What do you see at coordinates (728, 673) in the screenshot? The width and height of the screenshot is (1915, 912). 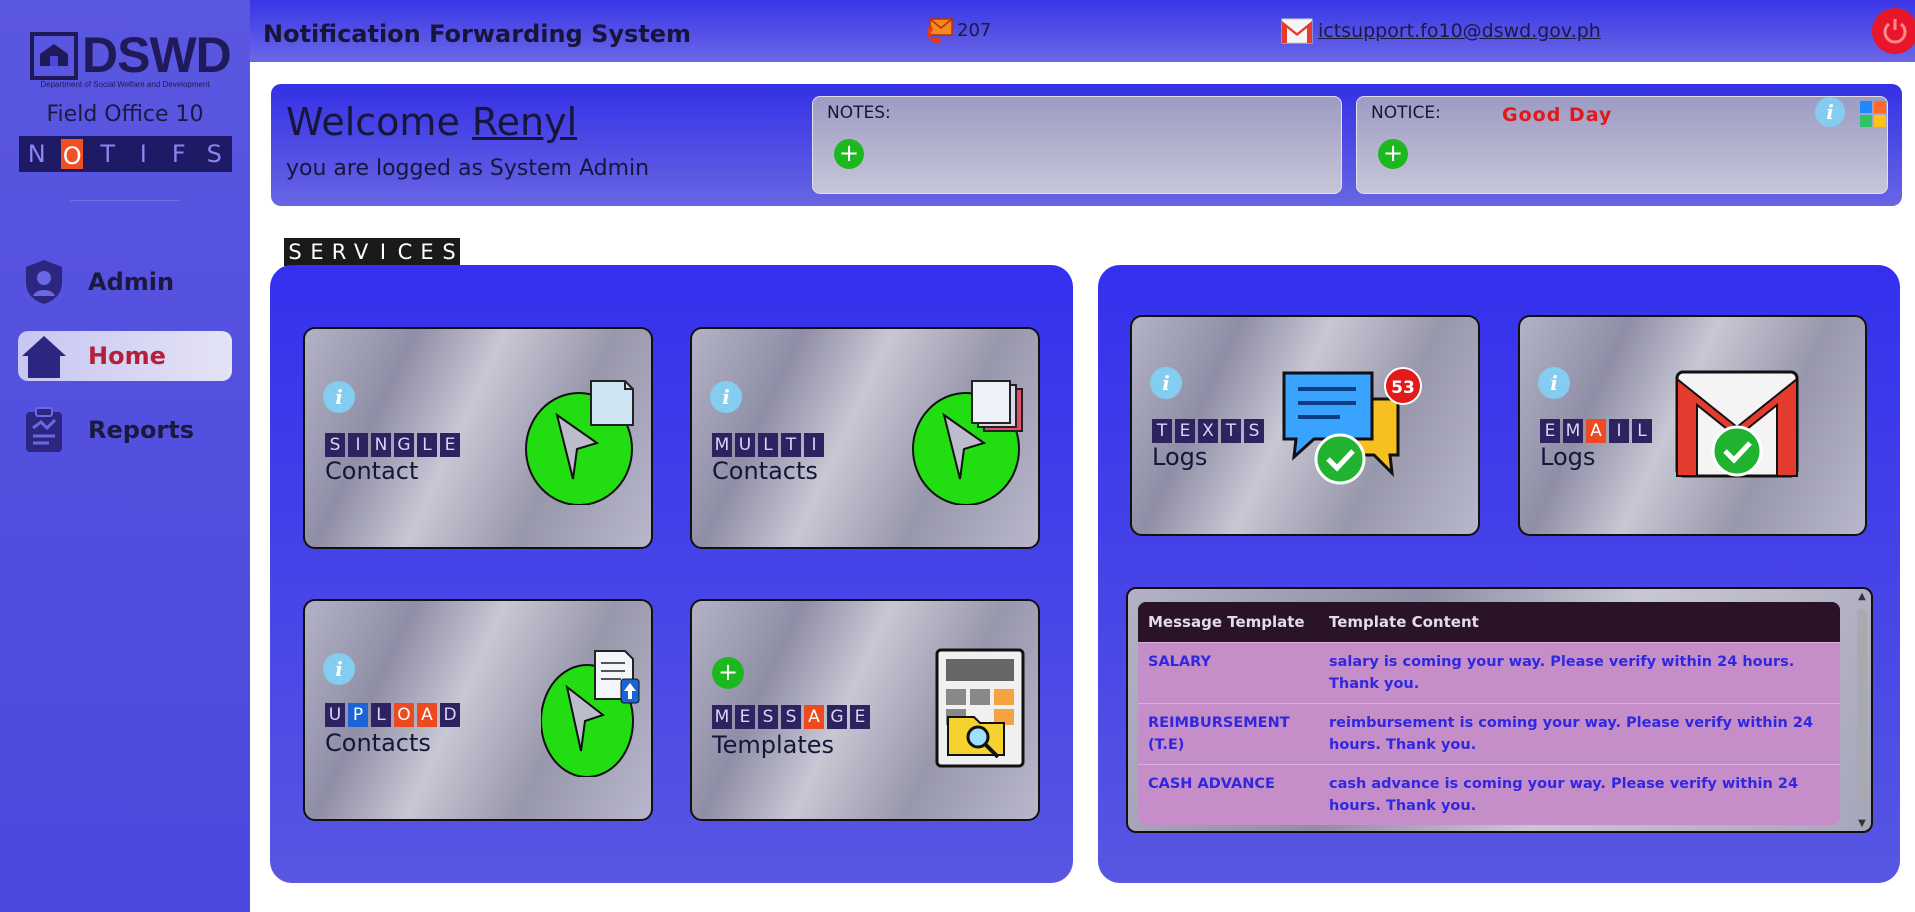 I see `add-template-button: +` at bounding box center [728, 673].